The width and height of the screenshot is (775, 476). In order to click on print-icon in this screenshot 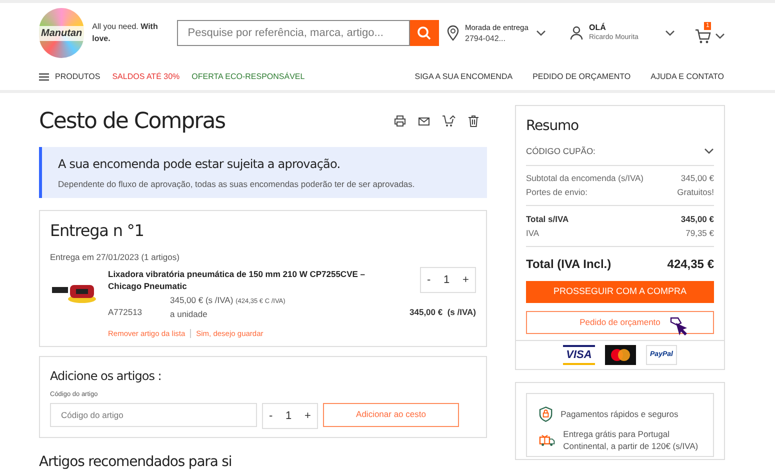, I will do `click(400, 121)`.